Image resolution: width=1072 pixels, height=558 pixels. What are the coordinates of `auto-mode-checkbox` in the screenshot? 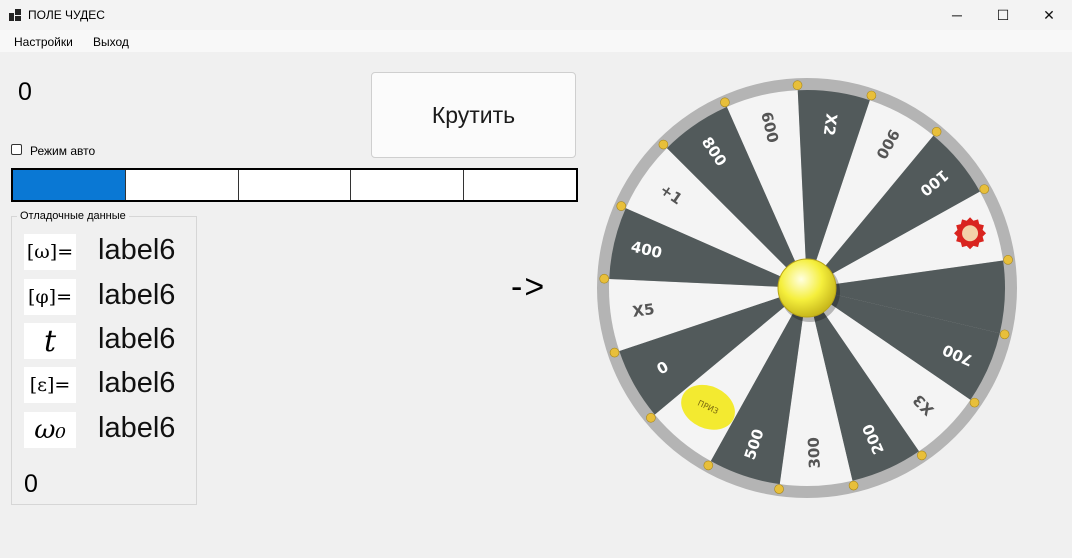 It's located at (16, 149).